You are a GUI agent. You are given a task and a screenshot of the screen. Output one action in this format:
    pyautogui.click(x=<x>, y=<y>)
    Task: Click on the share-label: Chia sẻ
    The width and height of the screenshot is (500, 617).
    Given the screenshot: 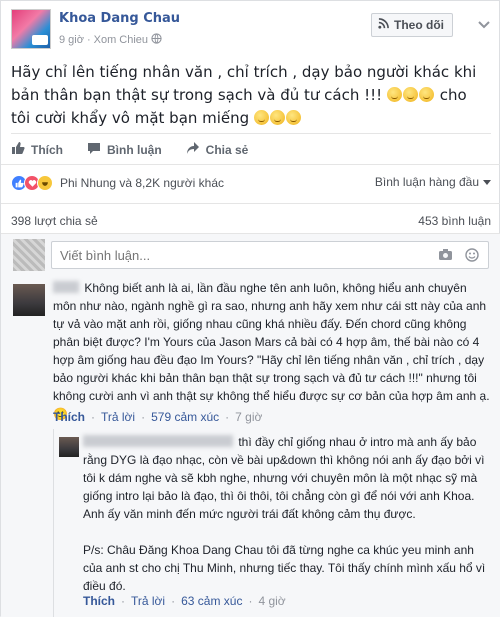 What is the action you would take?
    pyautogui.click(x=227, y=149)
    